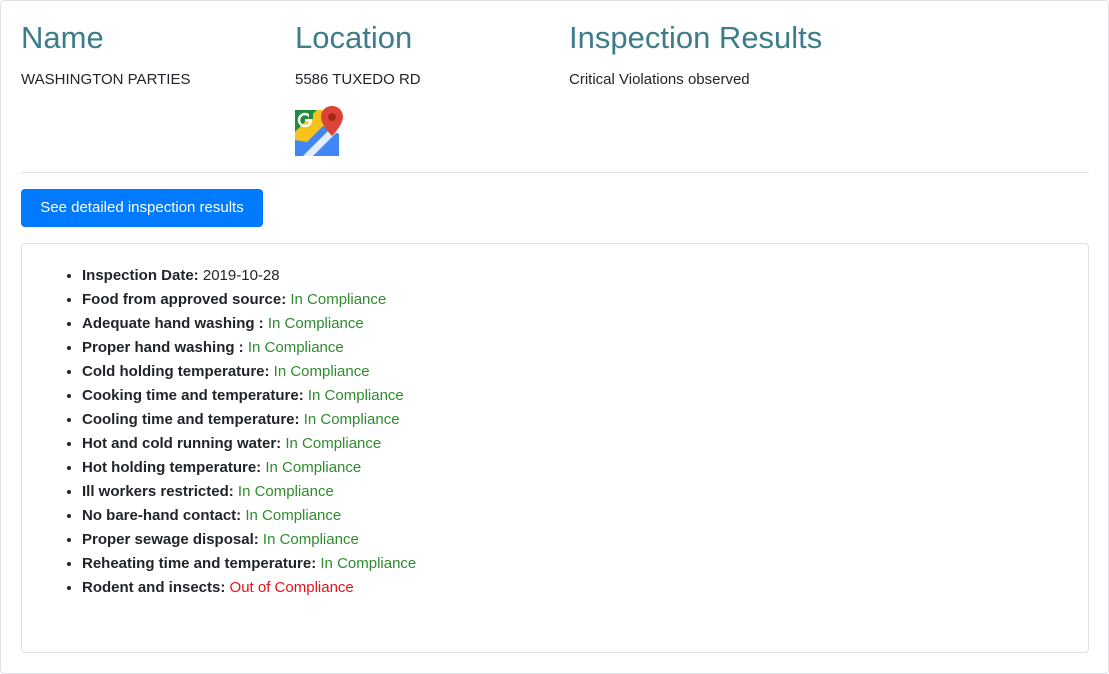  I want to click on list-item: Cold holding temperature: In Compliance, so click(249, 372).